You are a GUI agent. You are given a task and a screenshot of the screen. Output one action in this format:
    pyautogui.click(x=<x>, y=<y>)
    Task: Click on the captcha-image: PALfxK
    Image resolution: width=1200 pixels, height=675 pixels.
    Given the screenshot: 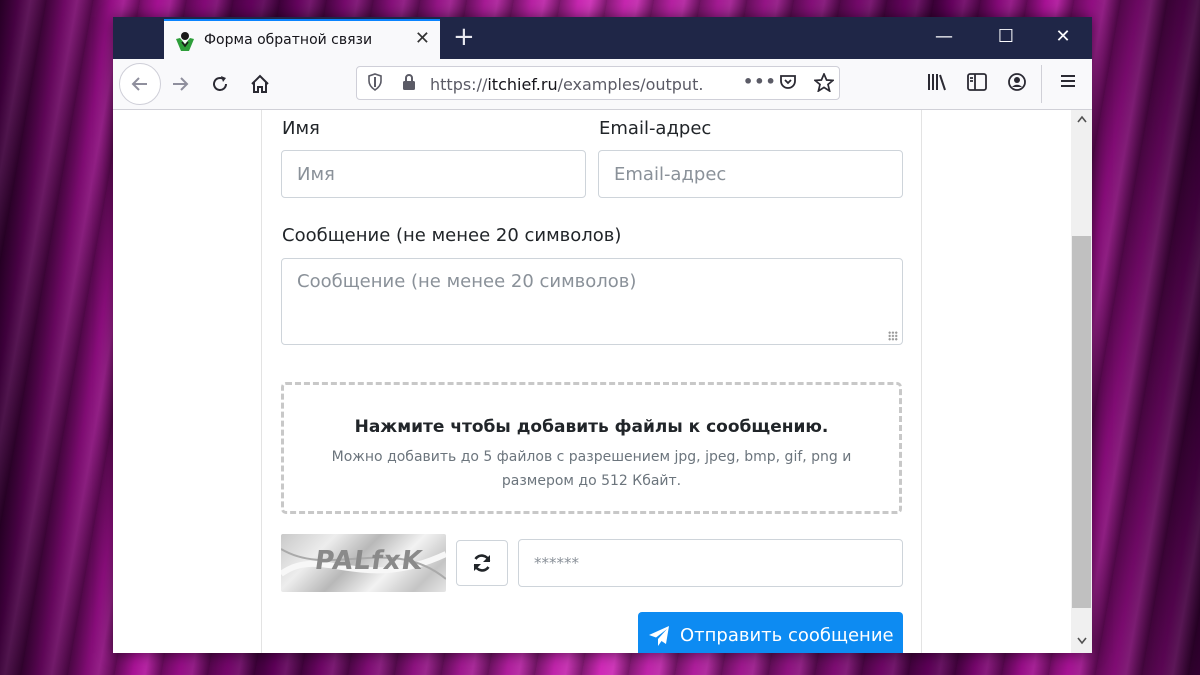 What is the action you would take?
    pyautogui.click(x=363, y=563)
    